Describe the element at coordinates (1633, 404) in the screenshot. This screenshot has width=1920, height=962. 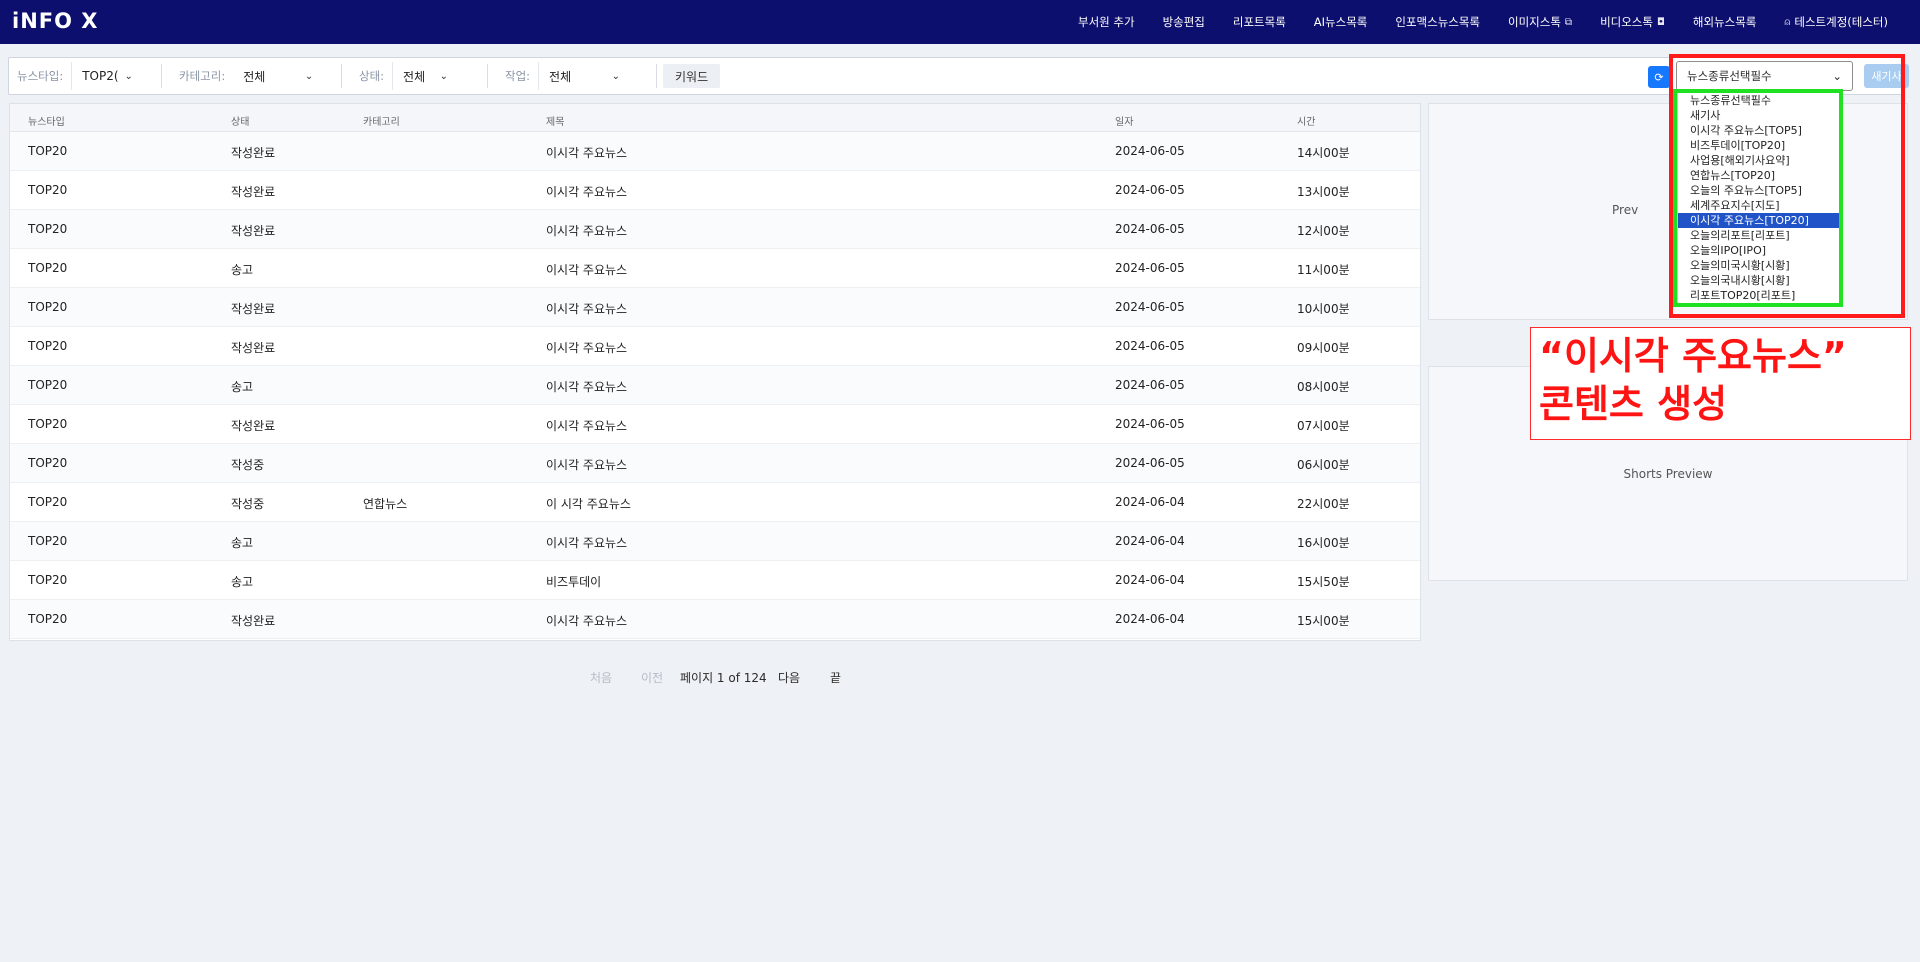
I see `callout-line-2: 콘텐츠 생성` at that location.